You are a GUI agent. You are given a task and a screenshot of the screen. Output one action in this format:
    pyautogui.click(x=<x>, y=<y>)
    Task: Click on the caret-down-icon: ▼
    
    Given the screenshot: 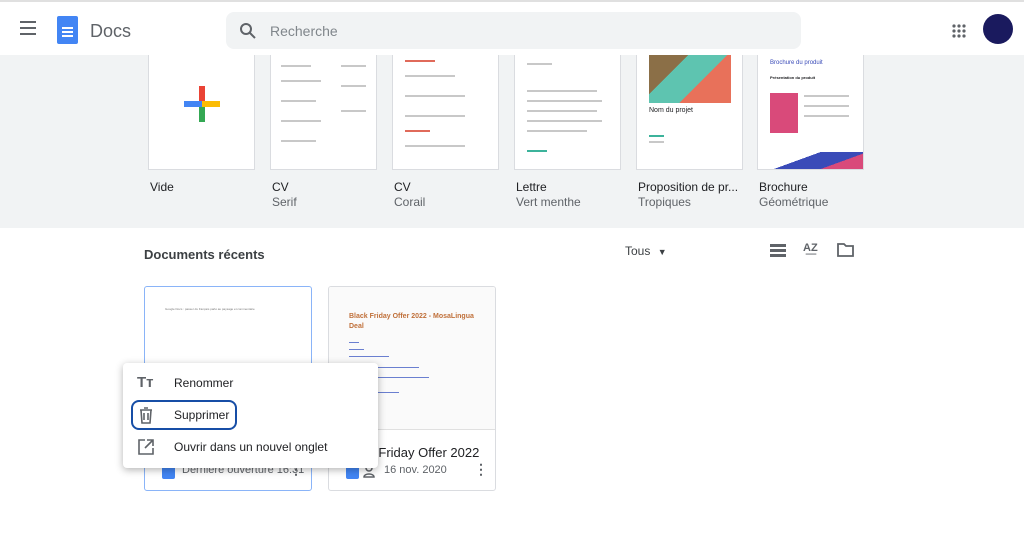 What is the action you would take?
    pyautogui.click(x=662, y=252)
    